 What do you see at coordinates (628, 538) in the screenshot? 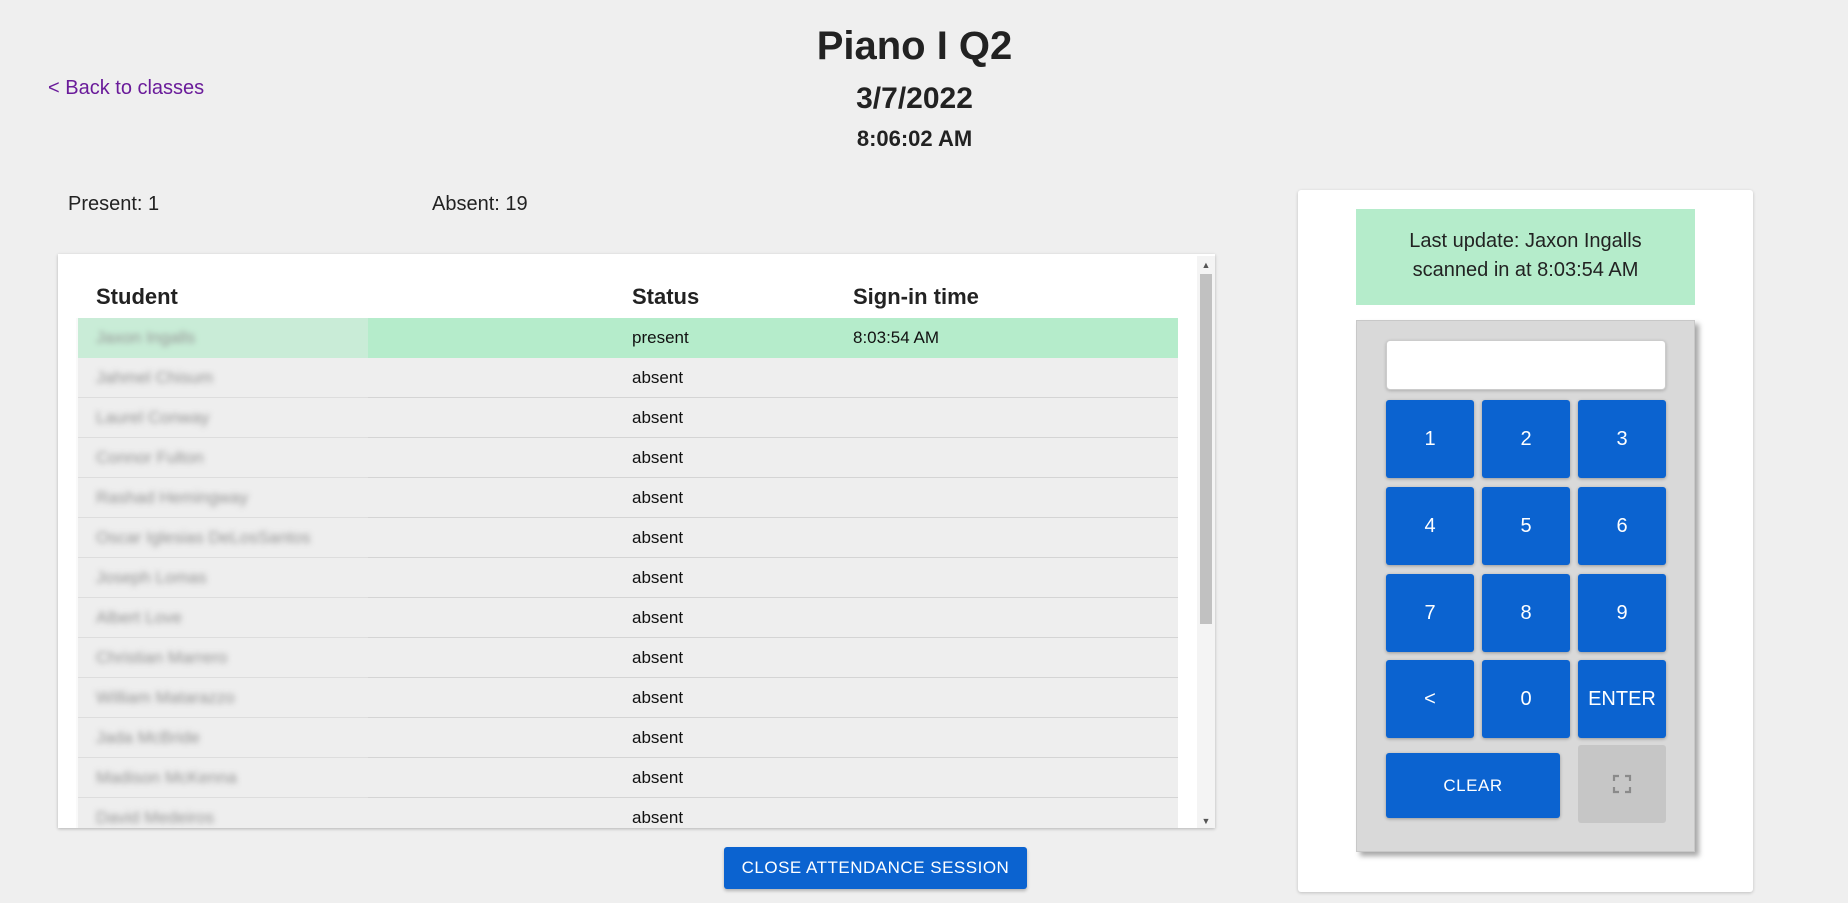
I see `table-row: Oscar Iglesias DeLosSantos absent` at bounding box center [628, 538].